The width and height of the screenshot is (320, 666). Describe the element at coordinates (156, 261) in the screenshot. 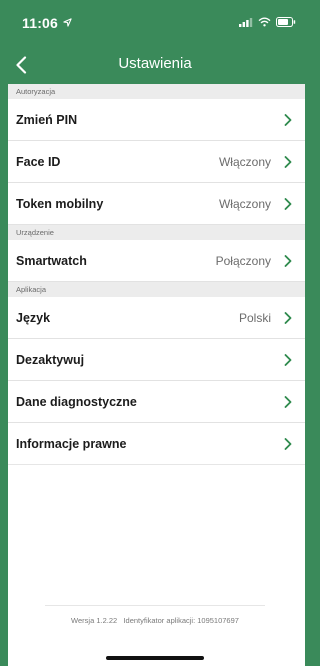

I see `settings-row-smartwatch: Smartwatch Połączony` at that location.